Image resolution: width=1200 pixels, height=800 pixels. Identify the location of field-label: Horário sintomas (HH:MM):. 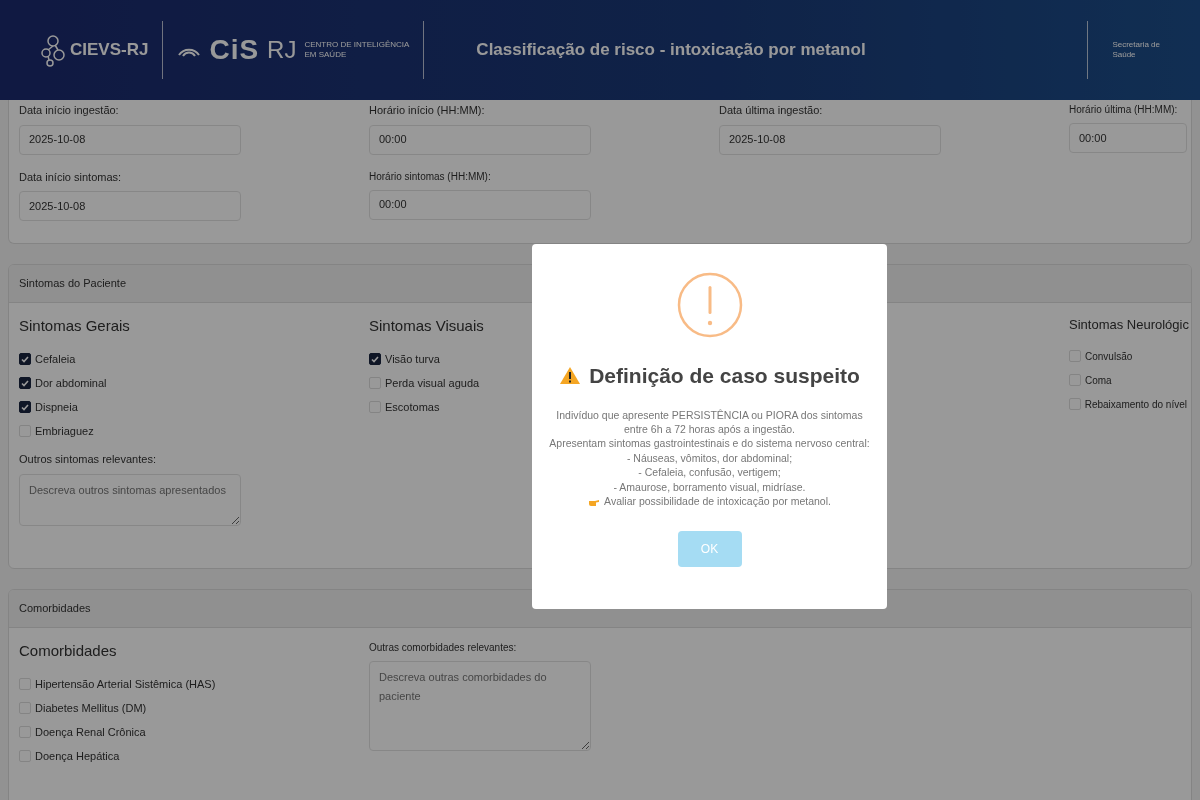
(430, 176).